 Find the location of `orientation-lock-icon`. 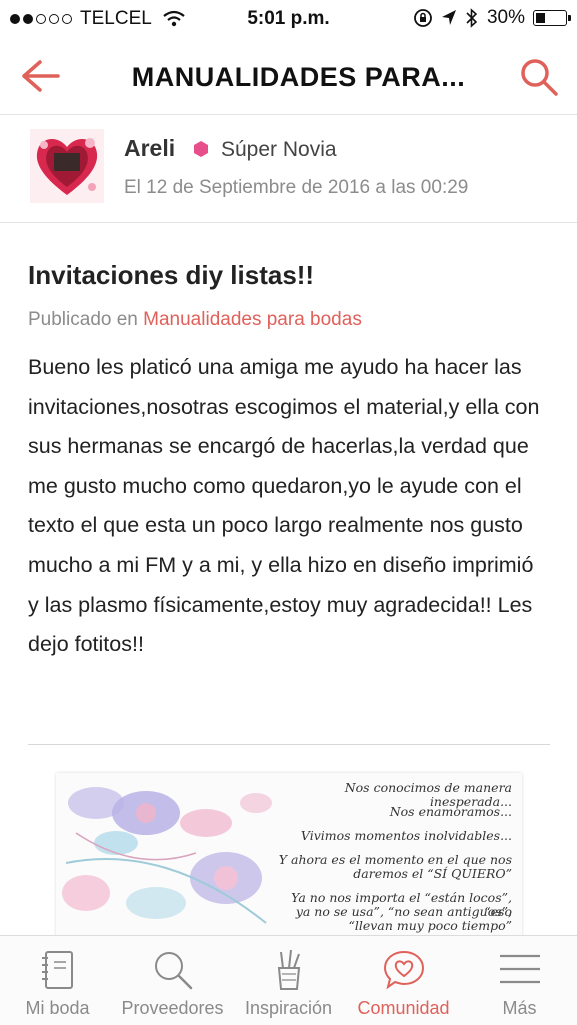

orientation-lock-icon is located at coordinates (423, 18).